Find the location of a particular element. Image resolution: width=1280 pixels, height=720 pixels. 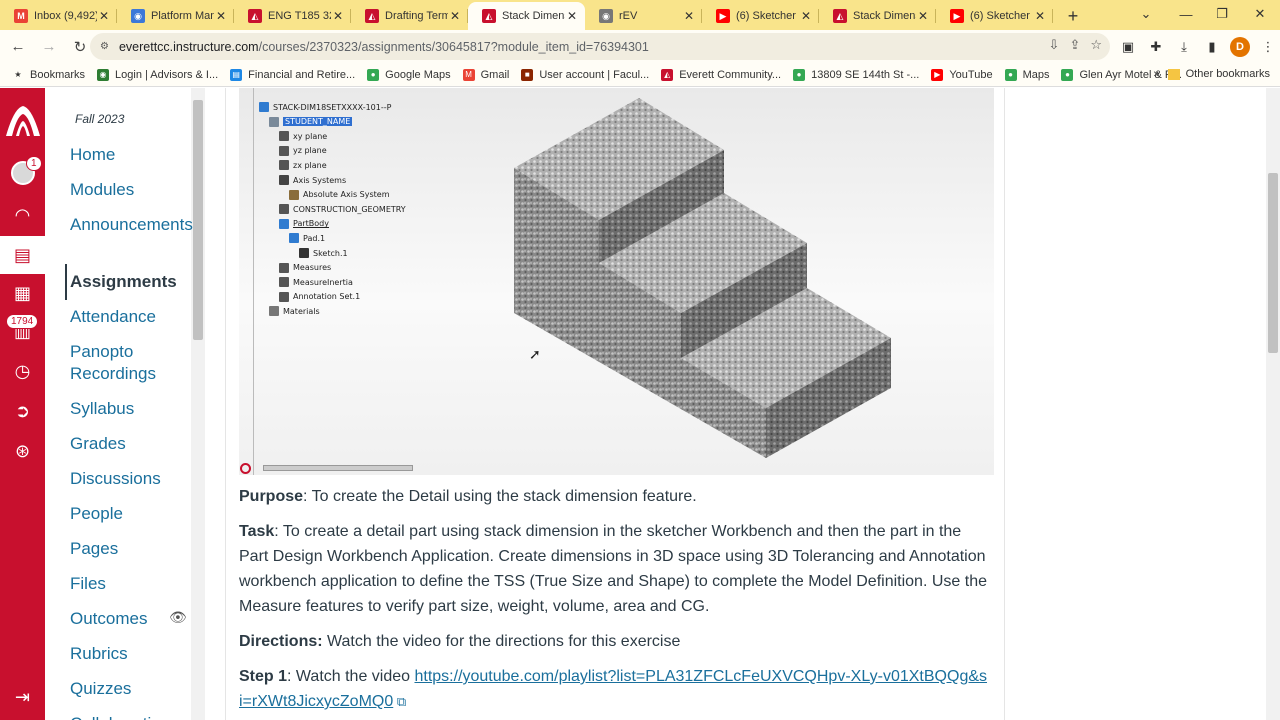

course-nav-pages: Pages is located at coordinates (130, 549).